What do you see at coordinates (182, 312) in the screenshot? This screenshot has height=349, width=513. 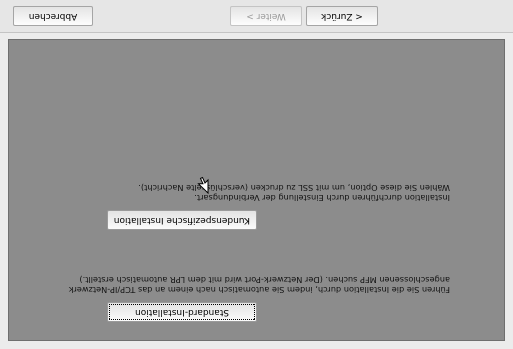 I see `standard-installation-button: Standard-Installation` at bounding box center [182, 312].